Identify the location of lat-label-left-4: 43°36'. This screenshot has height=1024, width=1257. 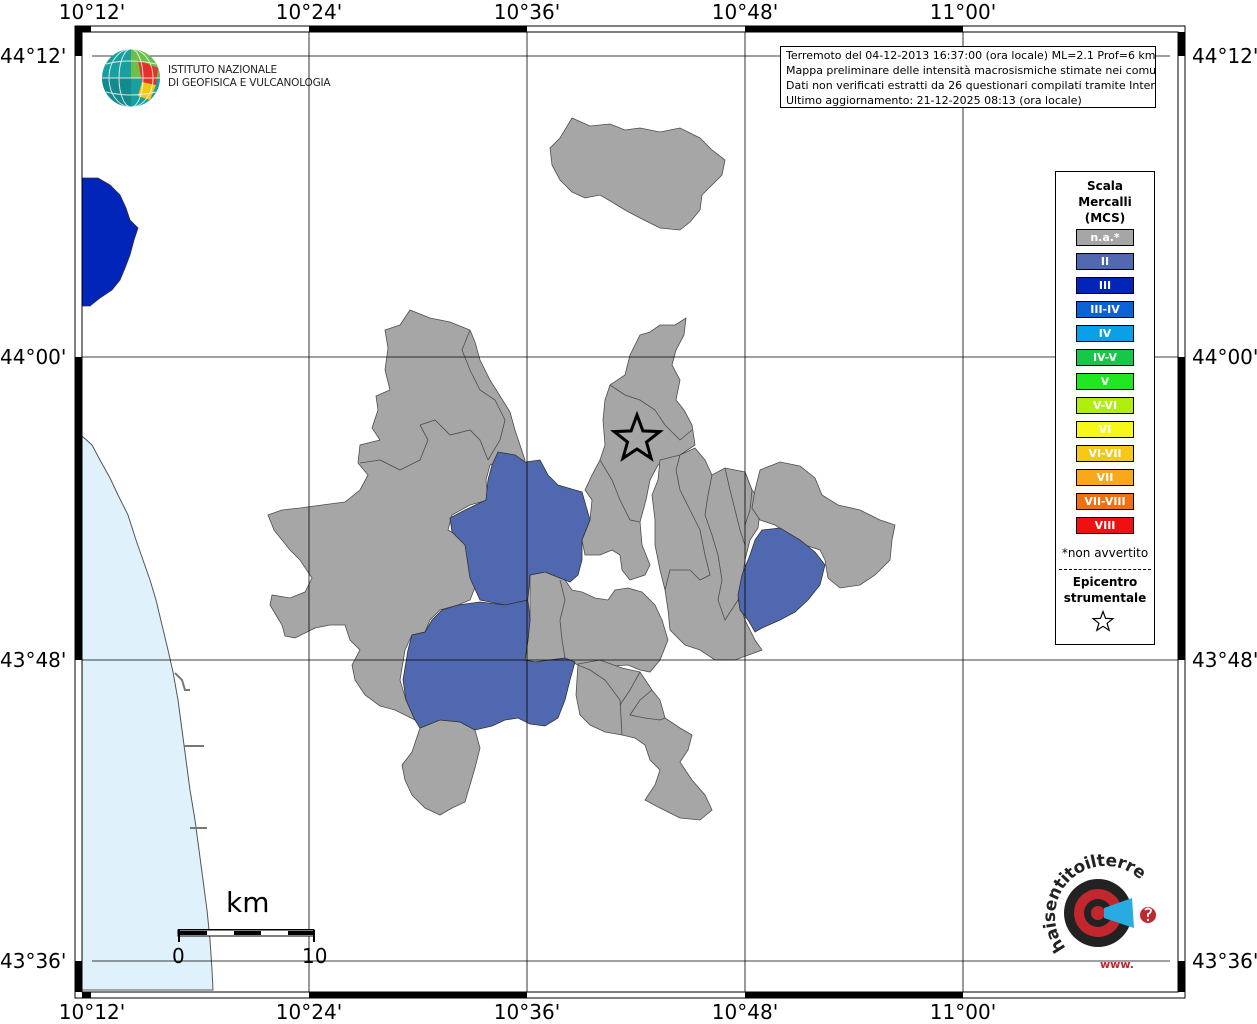
(33, 961).